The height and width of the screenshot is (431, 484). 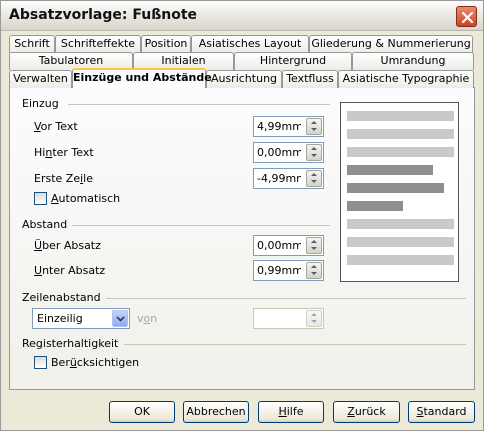 What do you see at coordinates (242, 16) in the screenshot?
I see `title-bar: Absatzvorlage: Fußnote` at bounding box center [242, 16].